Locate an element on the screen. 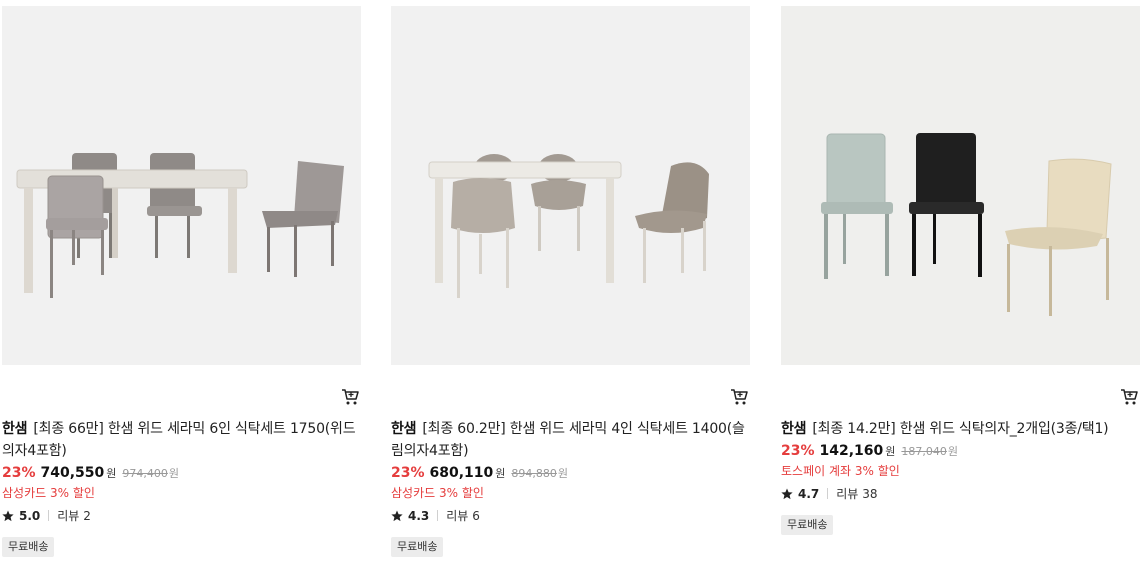 This screenshot has width=1140, height=561. sale-price: 740,550 is located at coordinates (72, 473).